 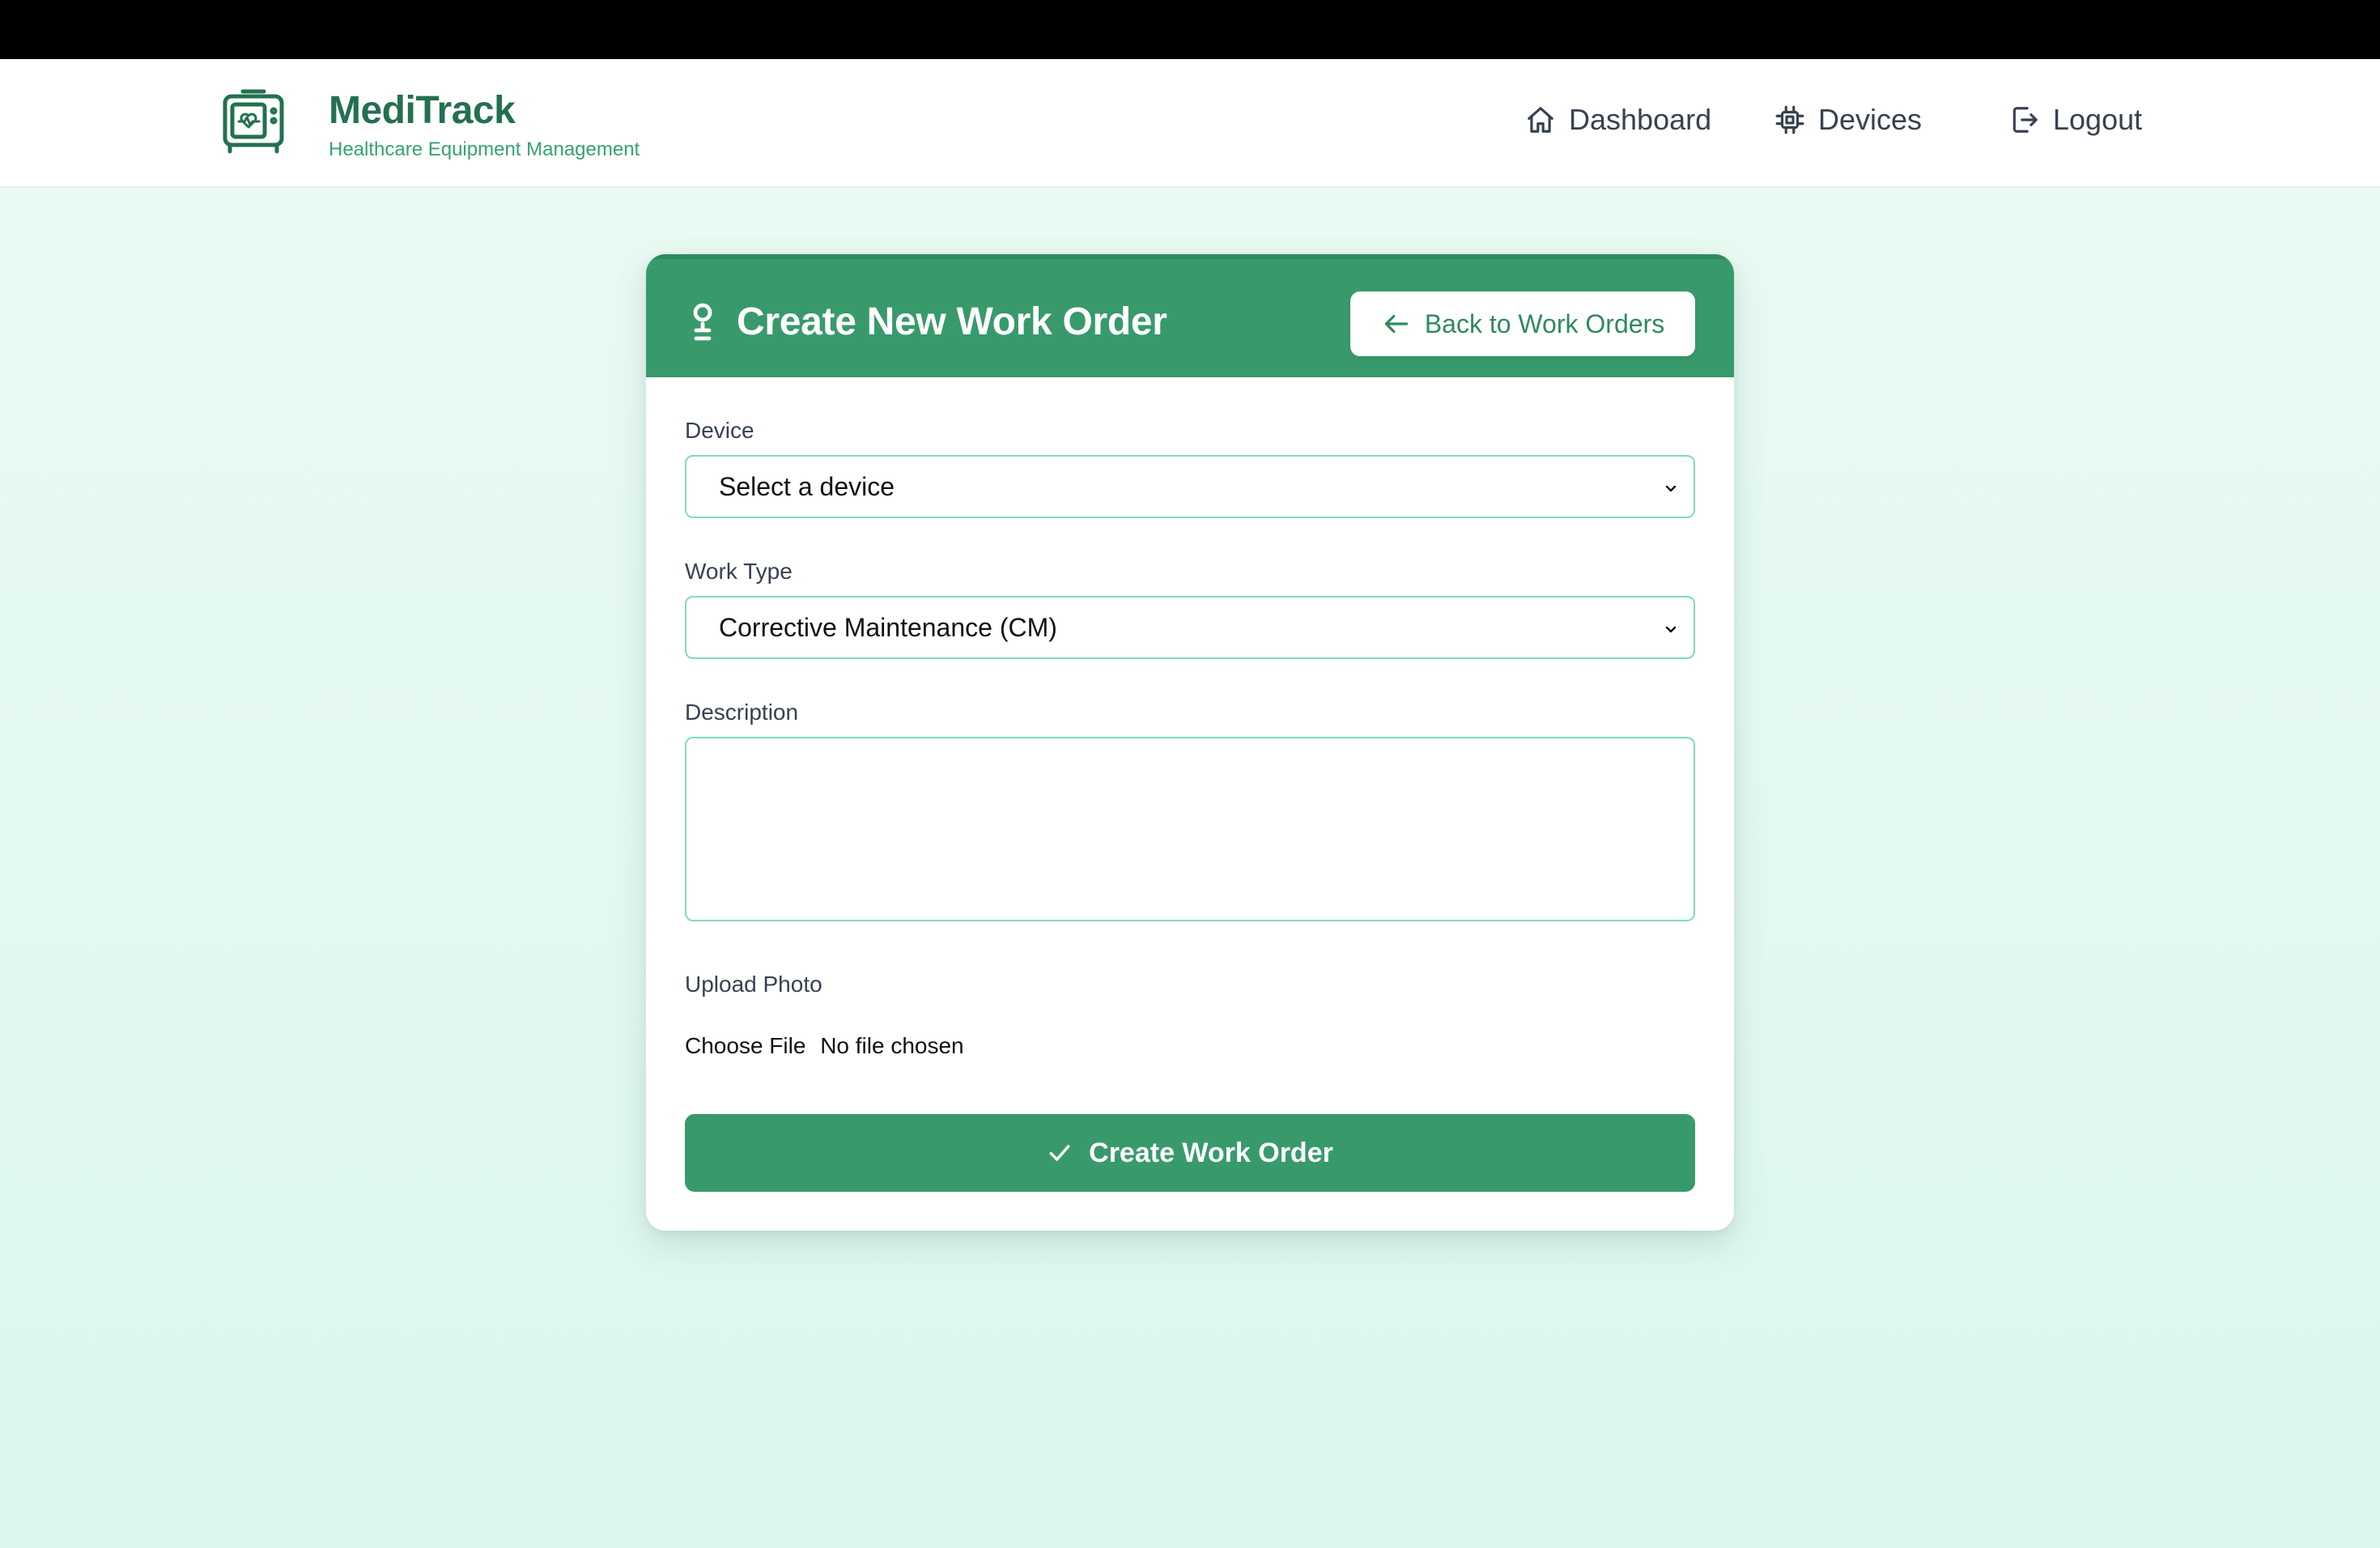 What do you see at coordinates (807, 486) in the screenshot?
I see `device-select-value: Select a device` at bounding box center [807, 486].